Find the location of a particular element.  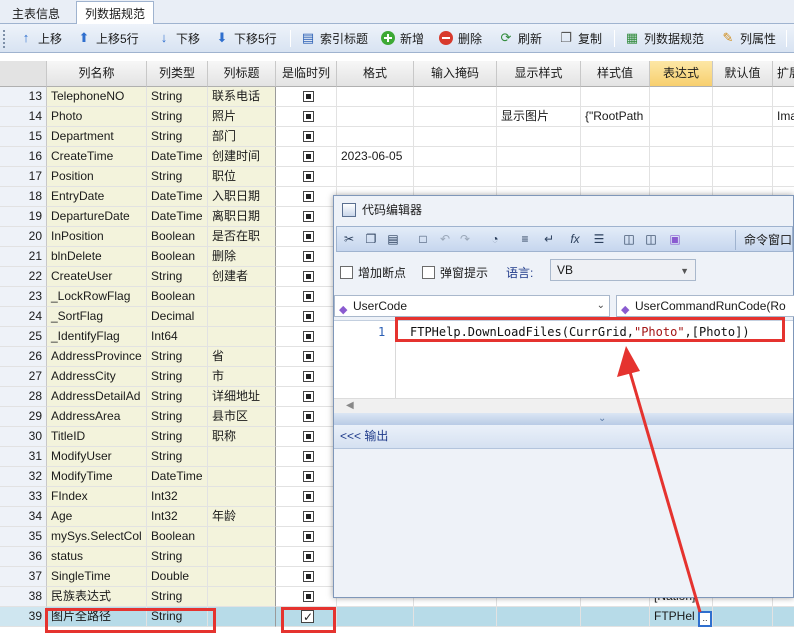

table-row: 14PhotoString照片 显示图片{"RootPath Ima is located at coordinates (397, 117).